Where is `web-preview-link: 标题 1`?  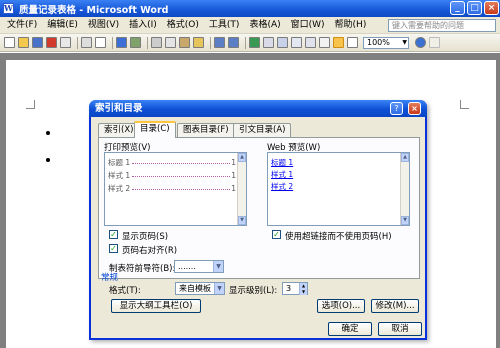 web-preview-link: 标题 1 is located at coordinates (282, 162).